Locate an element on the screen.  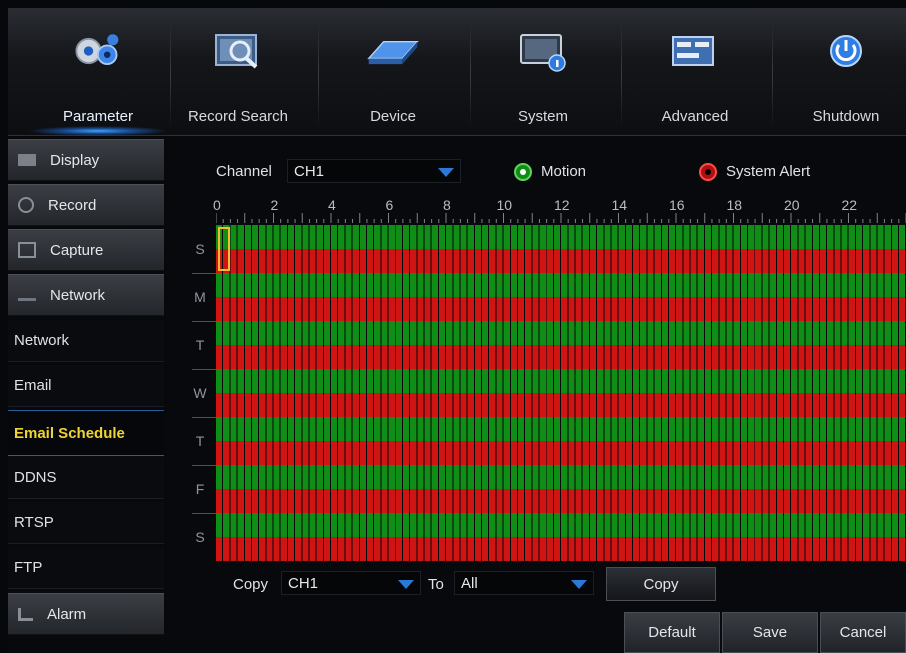
day-label: F is located at coordinates (200, 489).